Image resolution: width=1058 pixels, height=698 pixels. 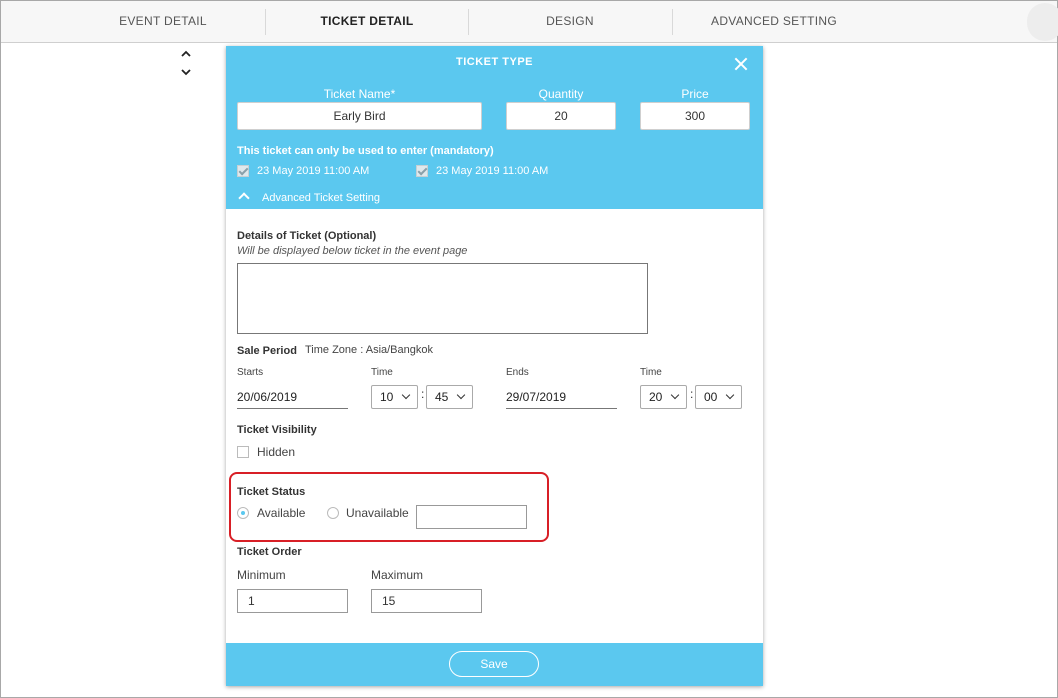 What do you see at coordinates (243, 452) in the screenshot?
I see `hidden-checkbox` at bounding box center [243, 452].